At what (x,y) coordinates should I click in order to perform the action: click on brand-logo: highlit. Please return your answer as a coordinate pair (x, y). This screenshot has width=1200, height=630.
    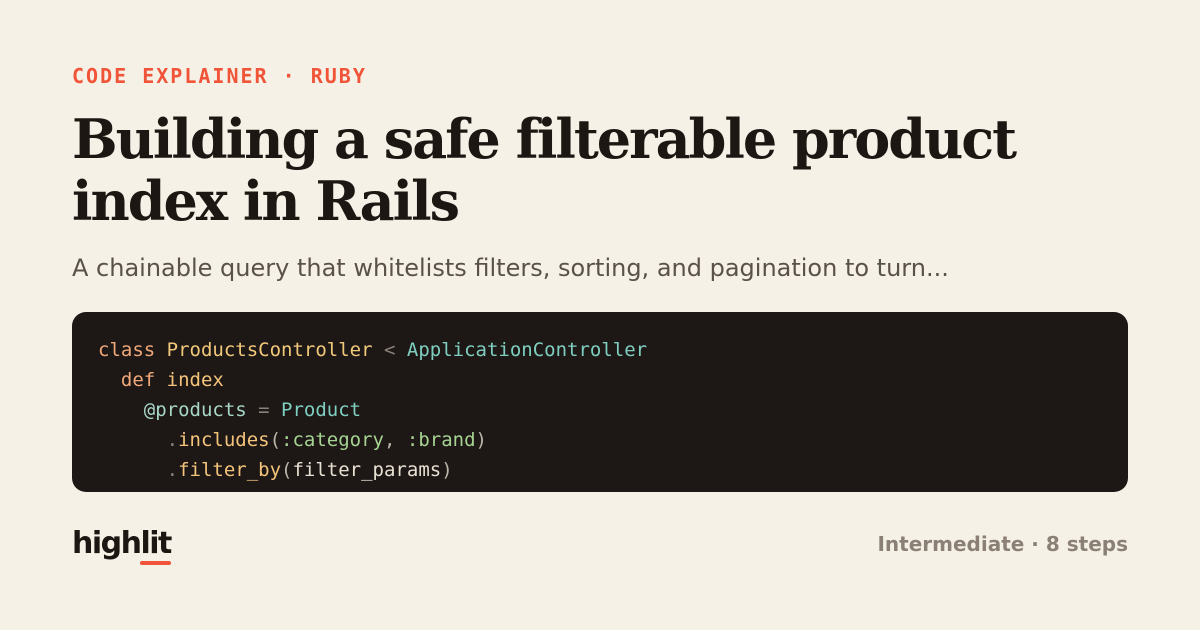
    Looking at the image, I should click on (122, 545).